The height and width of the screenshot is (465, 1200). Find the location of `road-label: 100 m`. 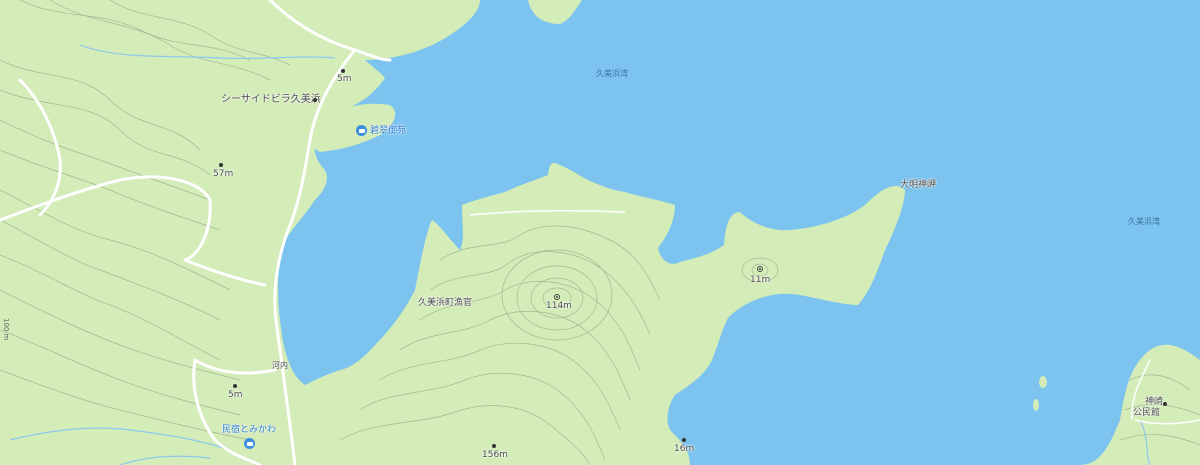

road-label: 100 m is located at coordinates (6, 329).